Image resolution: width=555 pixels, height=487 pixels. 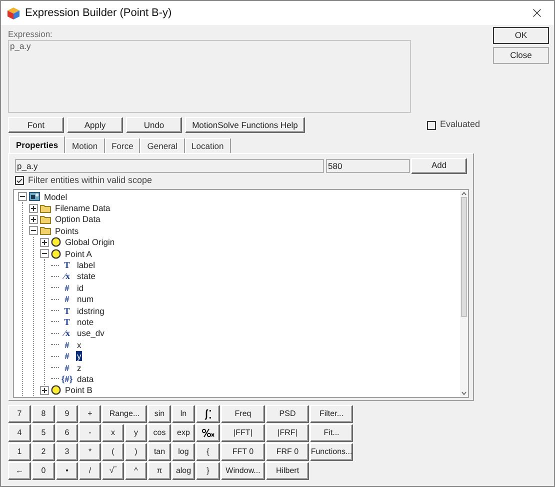 I want to click on tree-item: Global Origin, so click(x=90, y=242).